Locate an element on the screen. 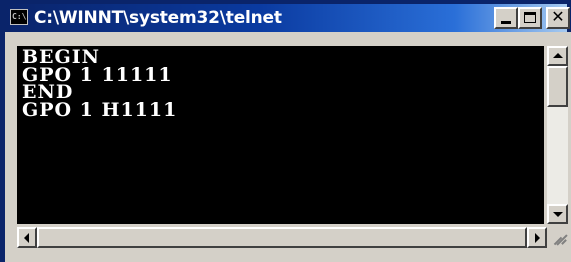 The image size is (571, 262). close-icon: ✕ is located at coordinates (558, 16).